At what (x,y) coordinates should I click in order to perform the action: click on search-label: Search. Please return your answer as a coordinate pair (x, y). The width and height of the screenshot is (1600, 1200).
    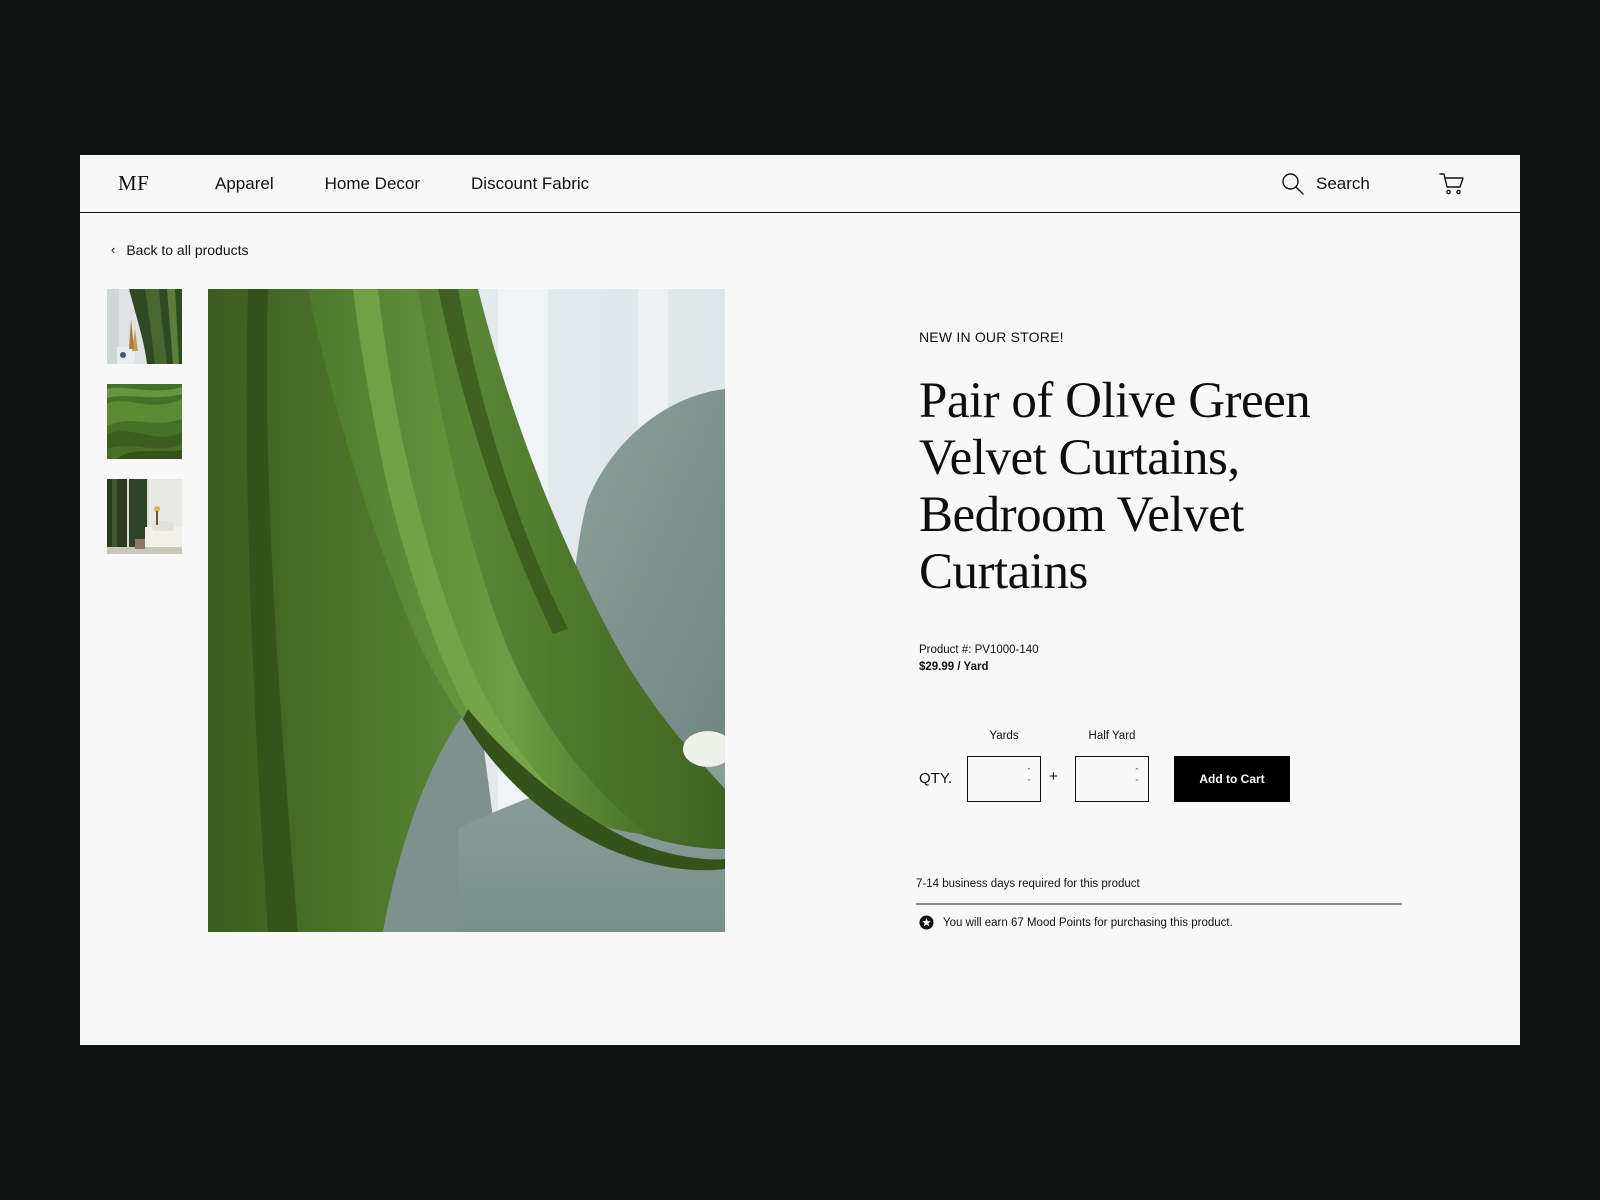
    Looking at the image, I should click on (1343, 183).